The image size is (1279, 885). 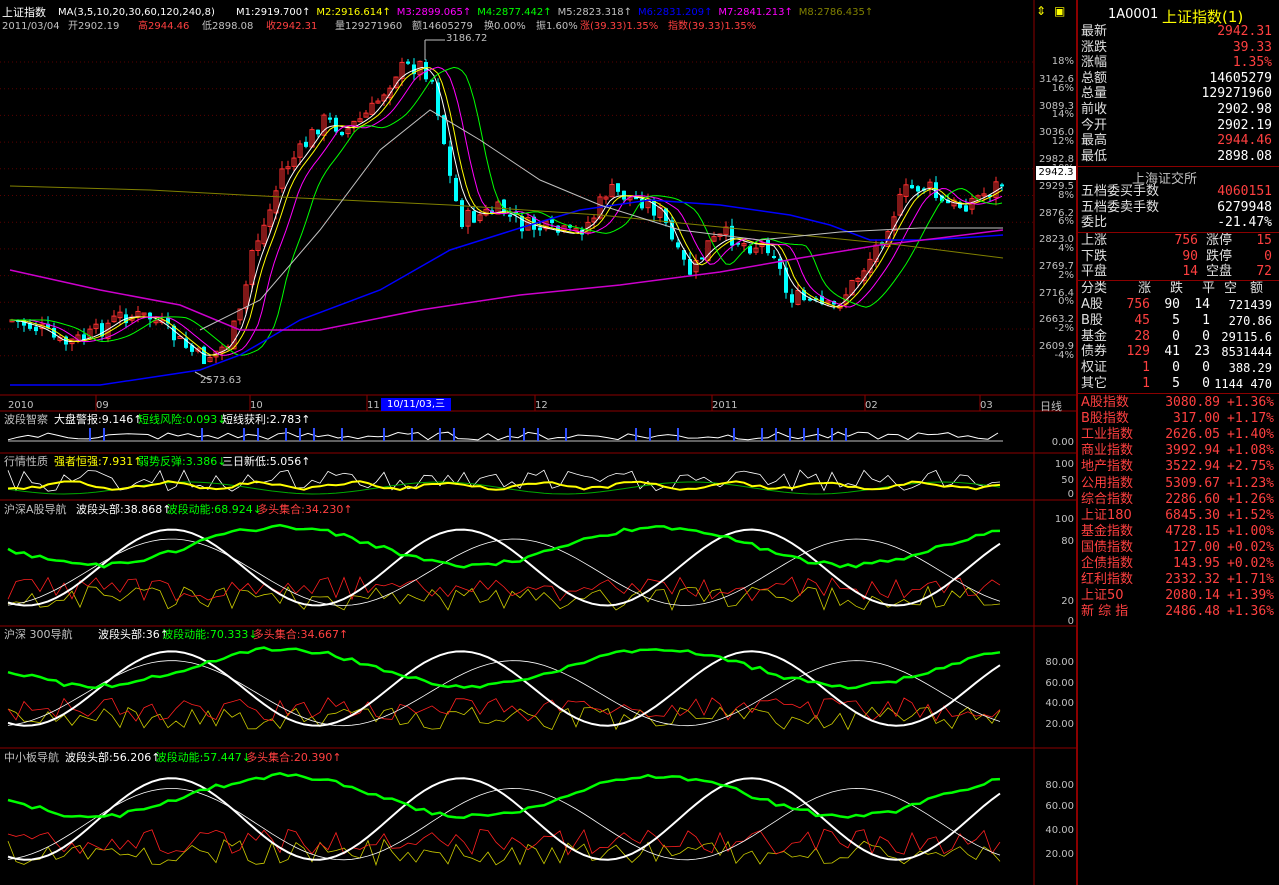 What do you see at coordinates (1060, 11) in the screenshot?
I see `chart-settings-icon: ▣` at bounding box center [1060, 11].